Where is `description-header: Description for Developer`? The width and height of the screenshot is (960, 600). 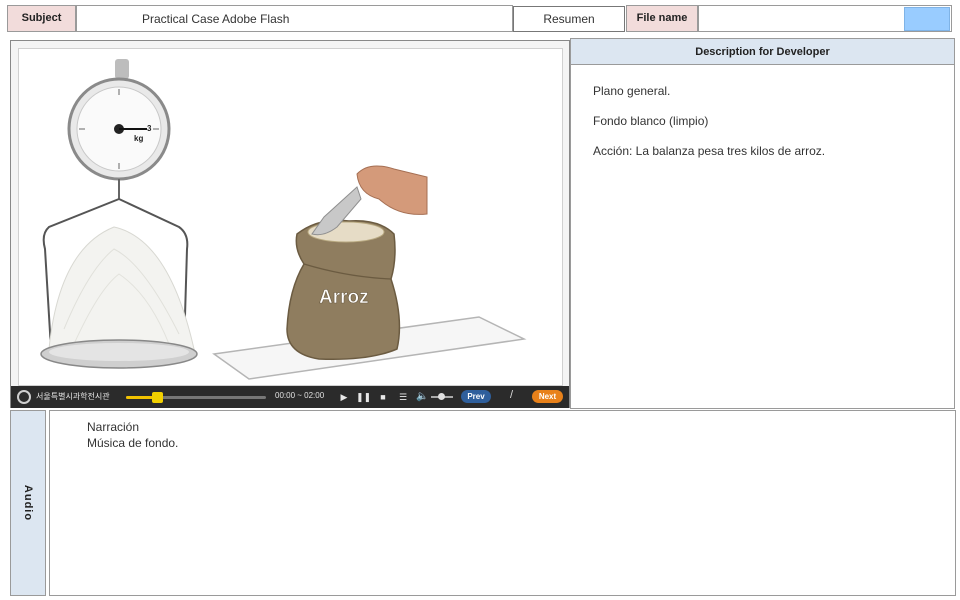 description-header: Description for Developer is located at coordinates (762, 52).